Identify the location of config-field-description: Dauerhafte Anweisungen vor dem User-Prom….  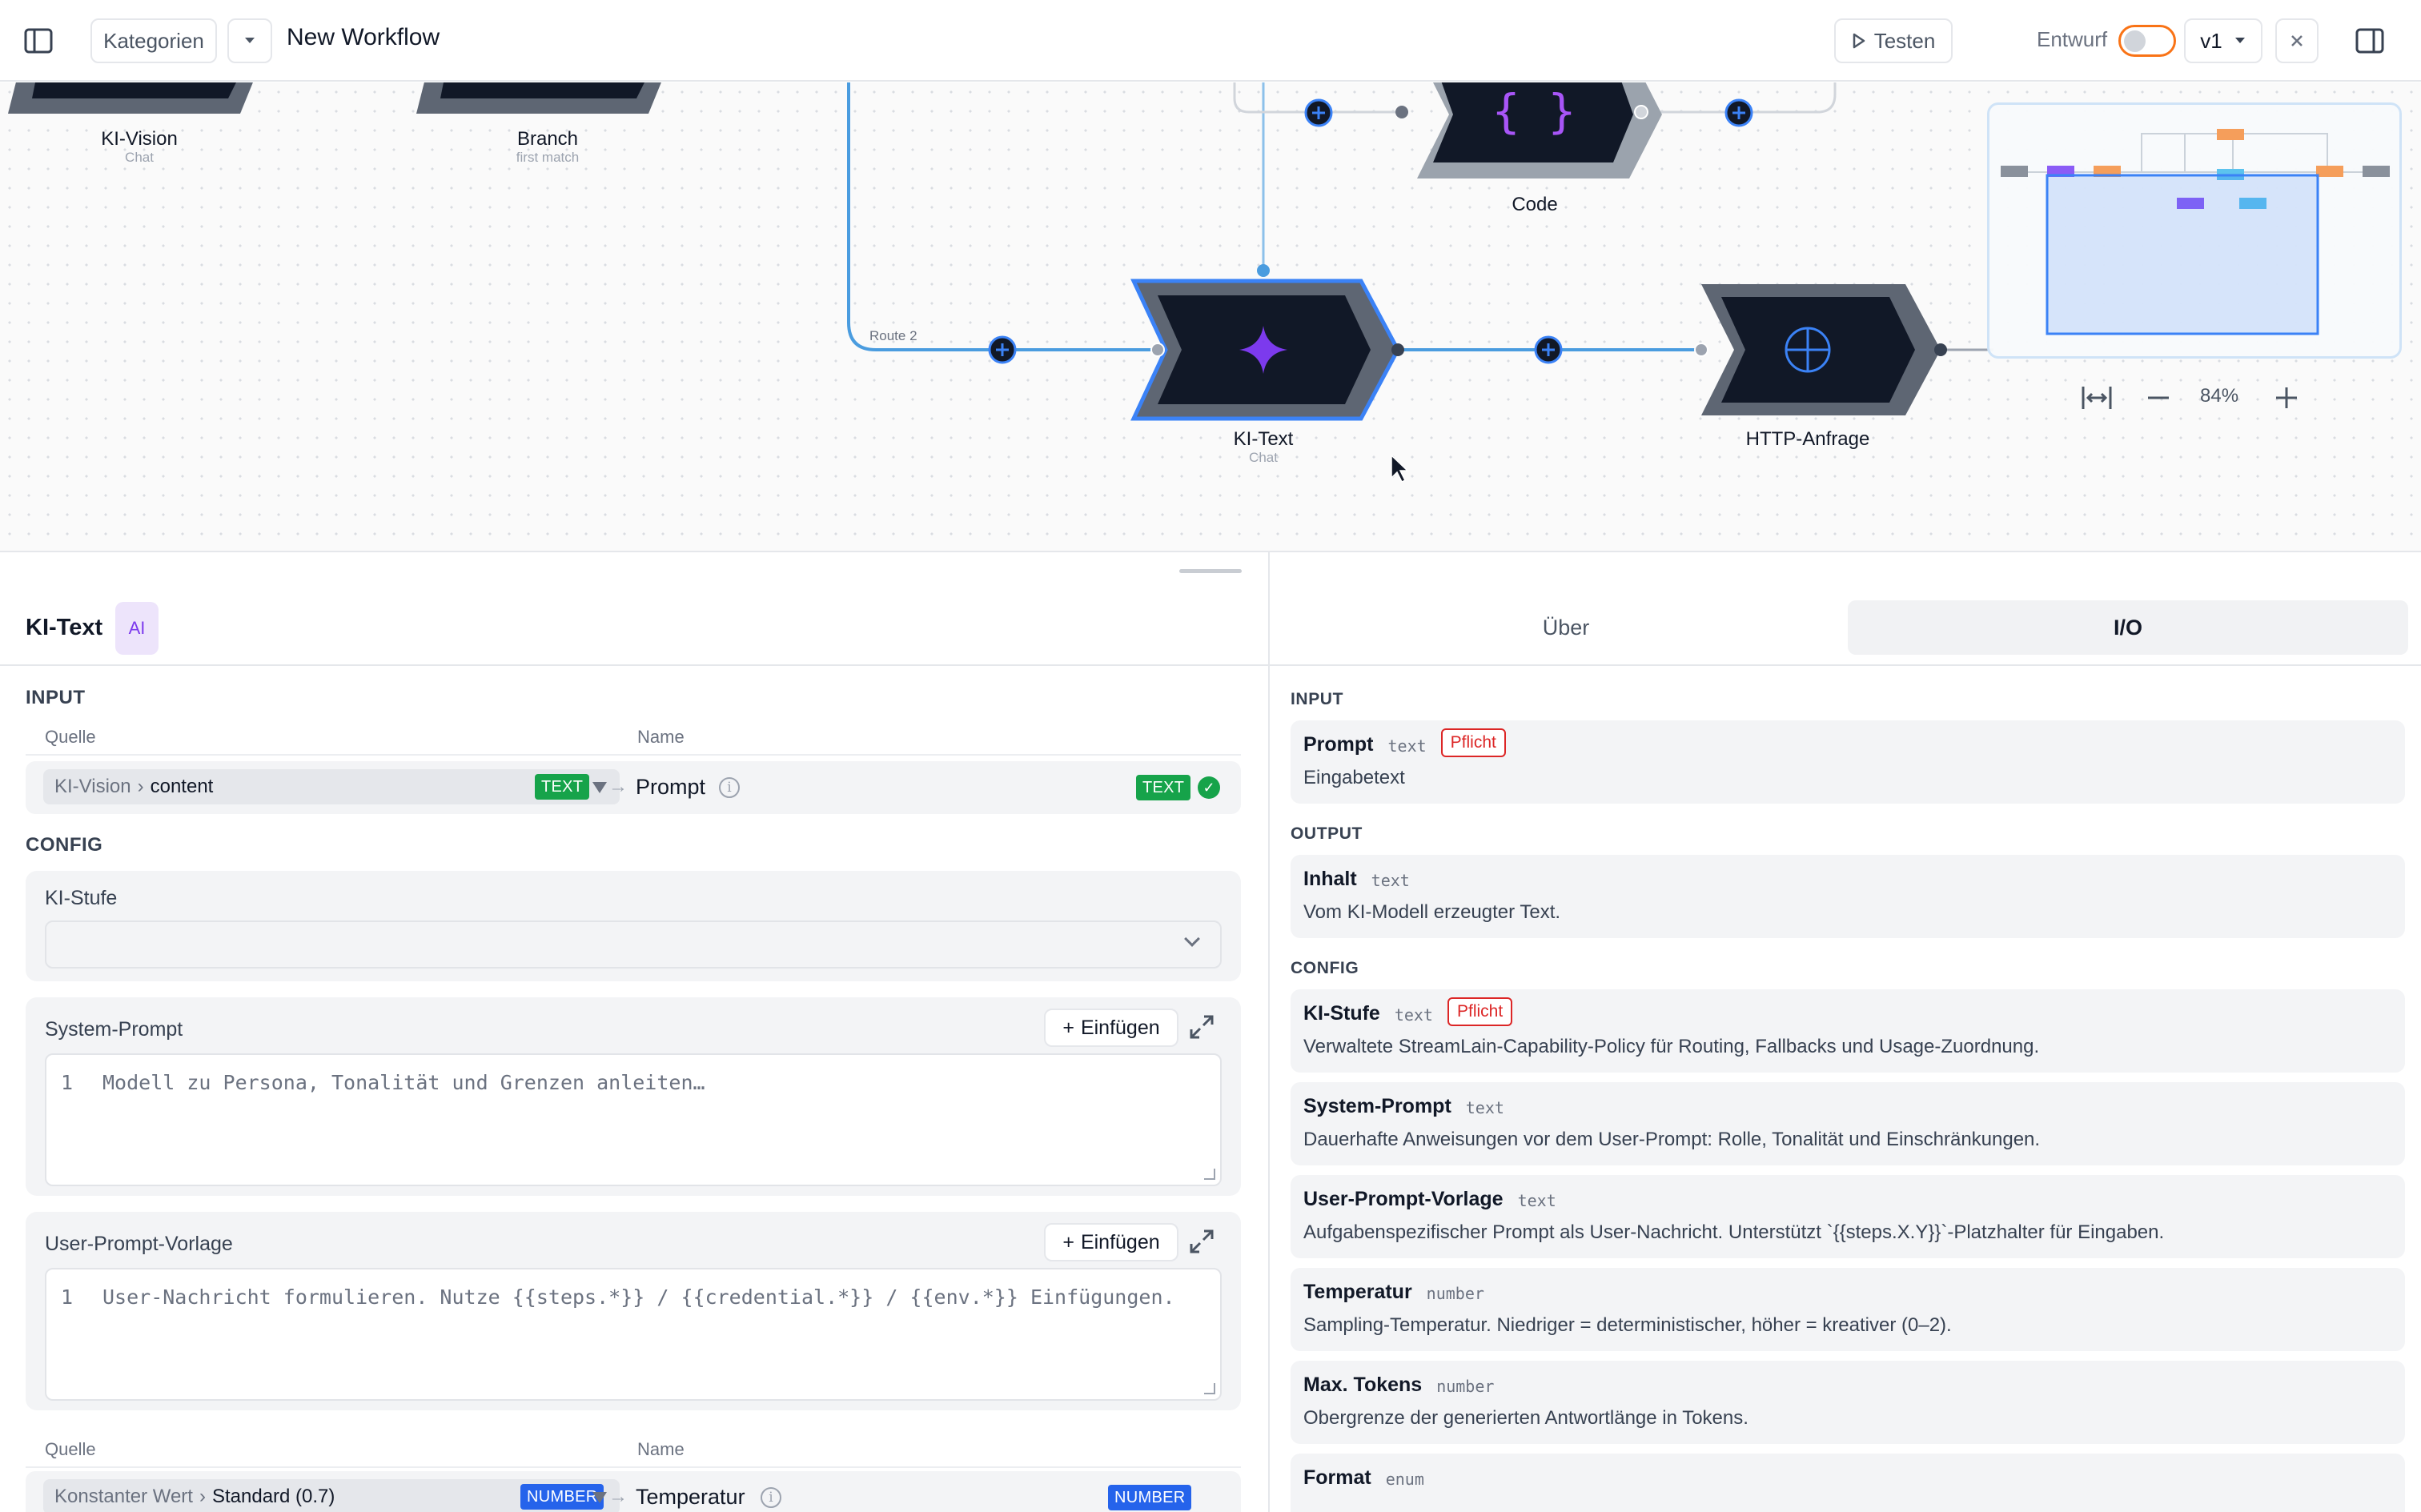
(1672, 1139).